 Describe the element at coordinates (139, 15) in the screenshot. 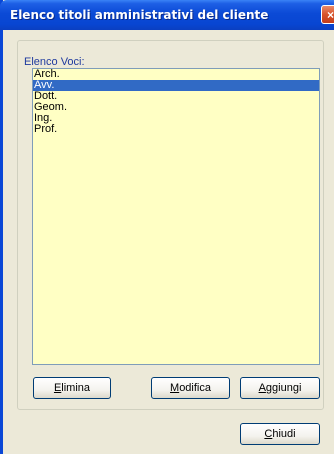

I see `window-title: Elenco titoli amministrativi del cliente` at that location.